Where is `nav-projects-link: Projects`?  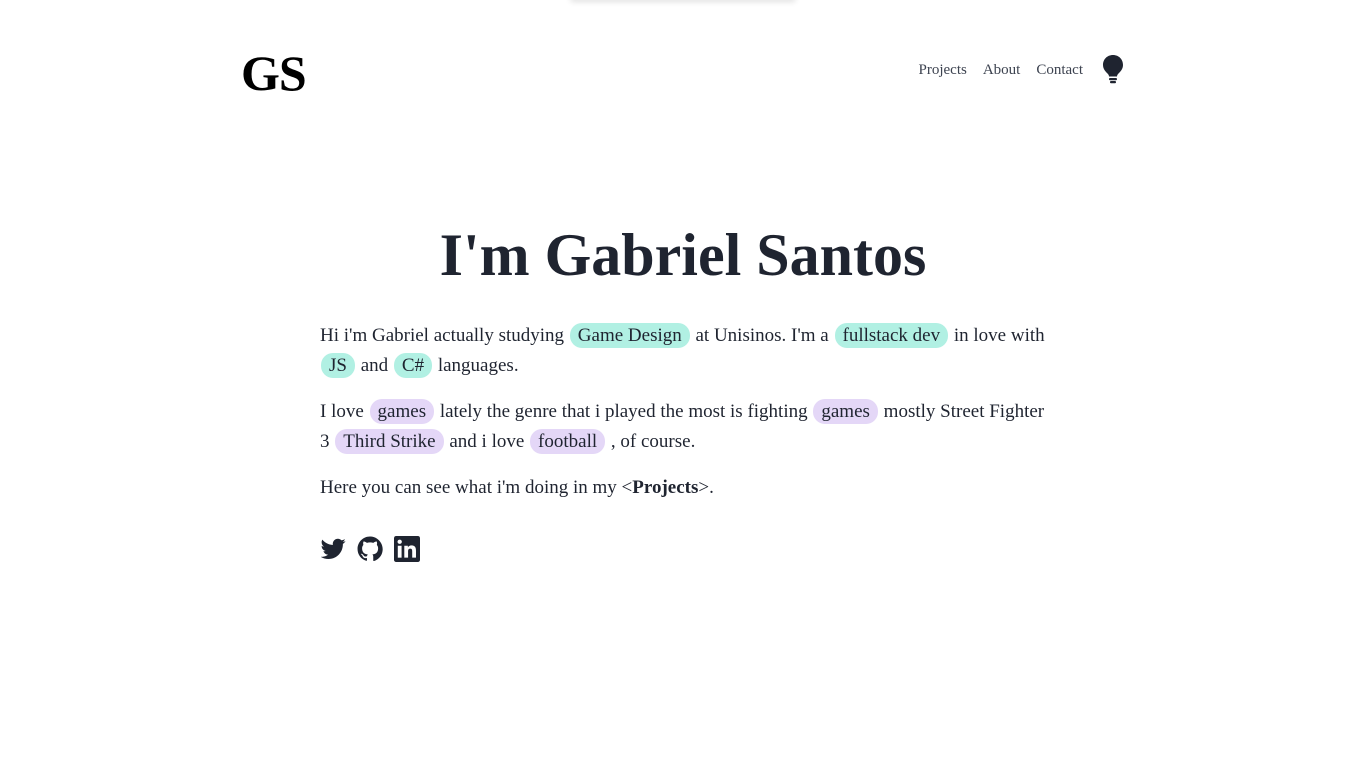 nav-projects-link: Projects is located at coordinates (943, 70).